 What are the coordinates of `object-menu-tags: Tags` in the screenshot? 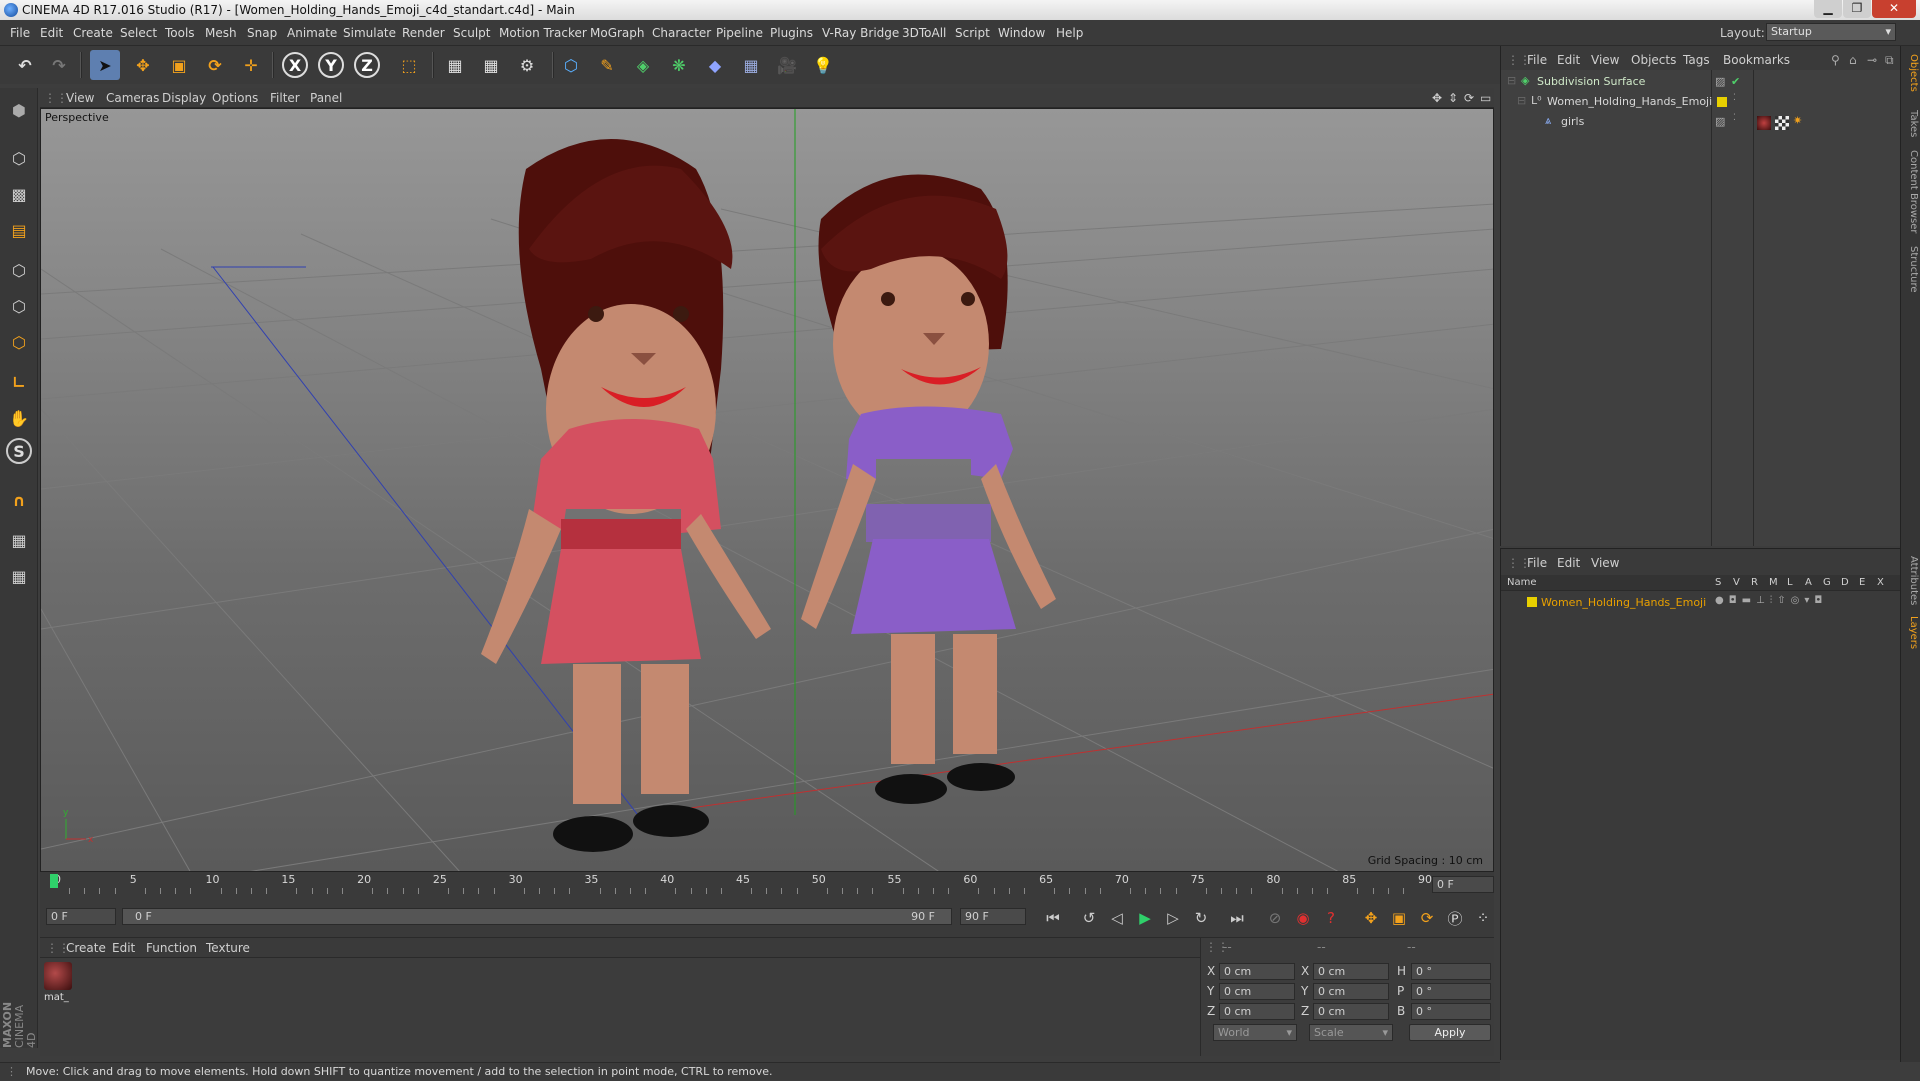 It's located at (1696, 60).